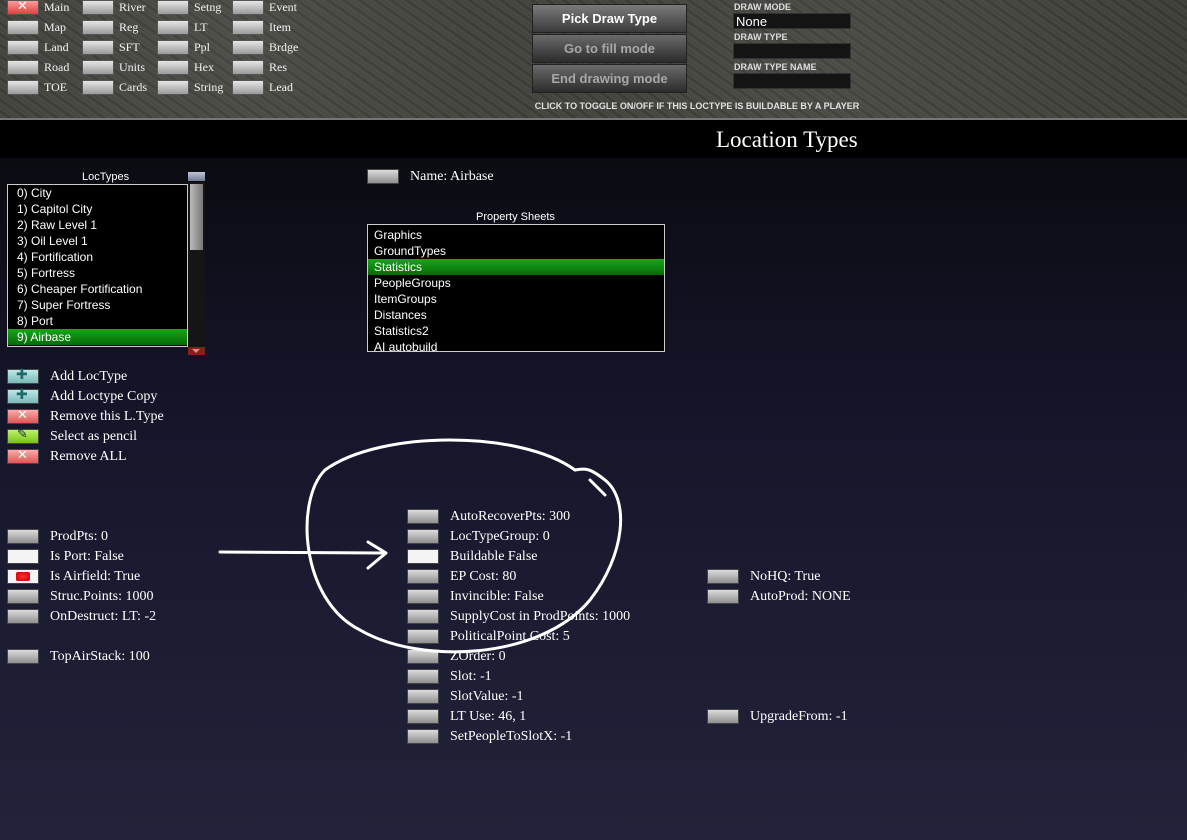 This screenshot has height=840, width=1187. What do you see at coordinates (97, 225) in the screenshot?
I see `list-item: 2) Raw Level 1` at bounding box center [97, 225].